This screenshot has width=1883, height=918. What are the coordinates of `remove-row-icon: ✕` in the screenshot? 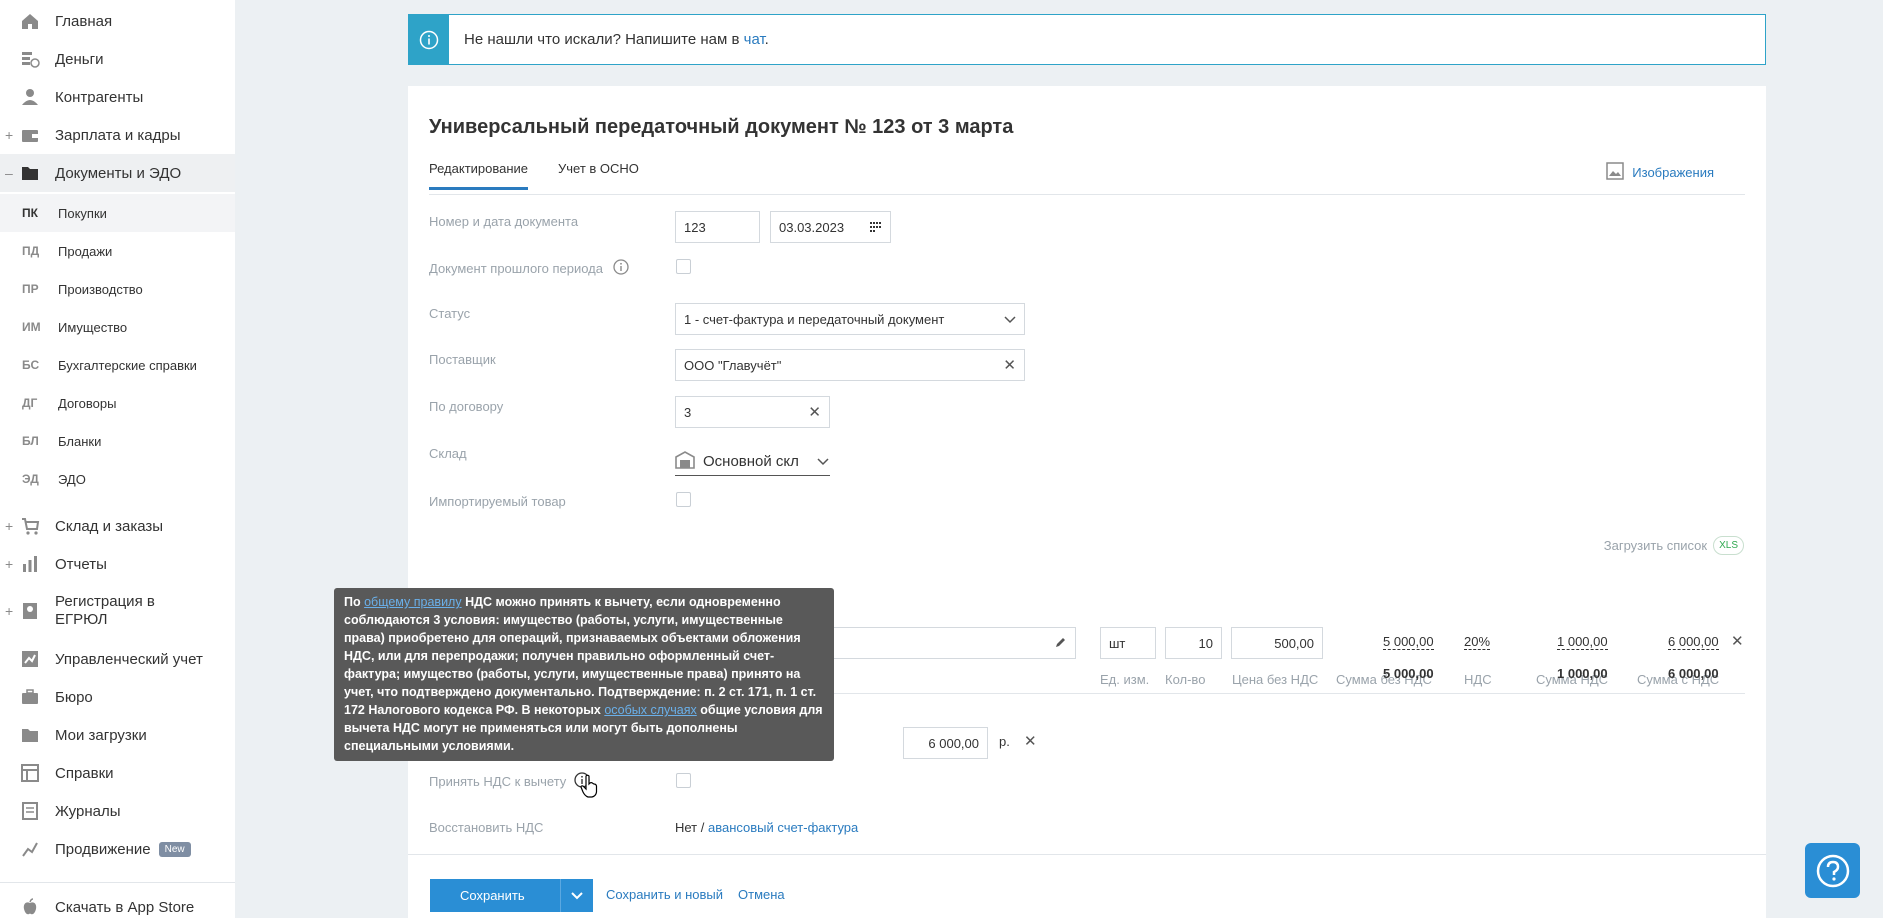 It's located at (1737, 641).